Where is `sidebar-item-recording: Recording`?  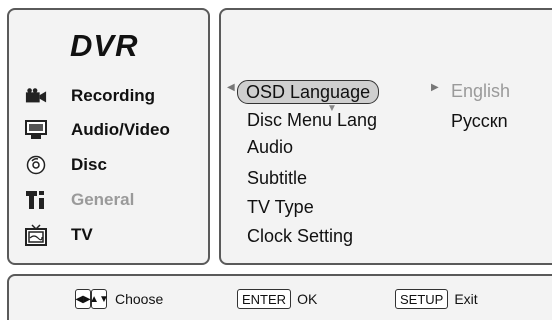
sidebar-item-recording: Recording is located at coordinates (115, 96).